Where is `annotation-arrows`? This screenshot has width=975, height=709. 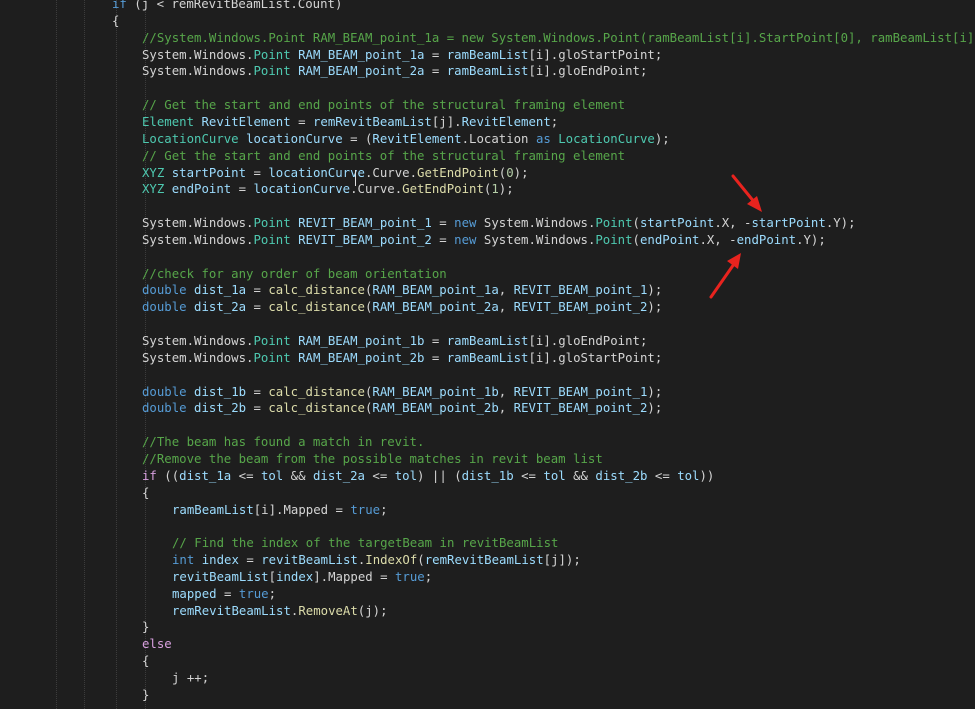 annotation-arrows is located at coordinates (735, 236).